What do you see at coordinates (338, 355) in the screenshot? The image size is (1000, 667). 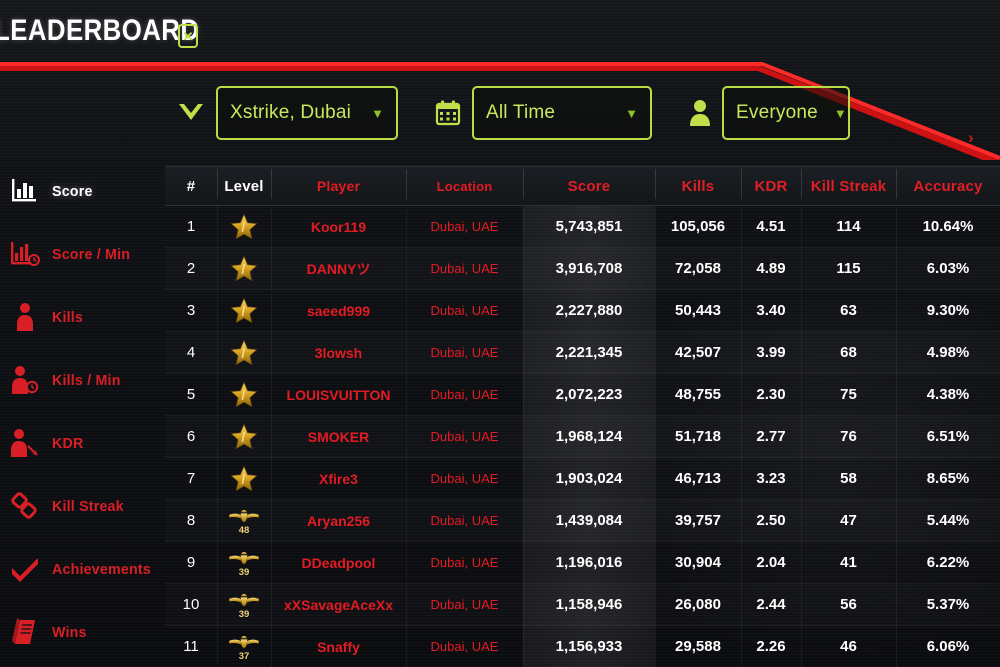 I see `cell-player: 3lowsh` at bounding box center [338, 355].